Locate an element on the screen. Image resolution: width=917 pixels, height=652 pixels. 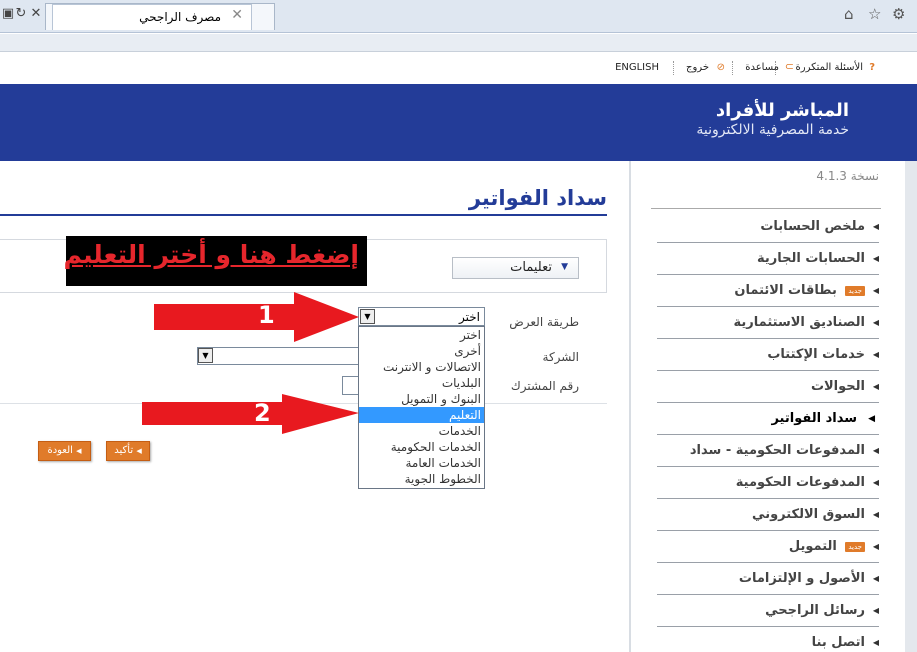
instructions-toggle: تعليمات ▼ is located at coordinates (515, 268).